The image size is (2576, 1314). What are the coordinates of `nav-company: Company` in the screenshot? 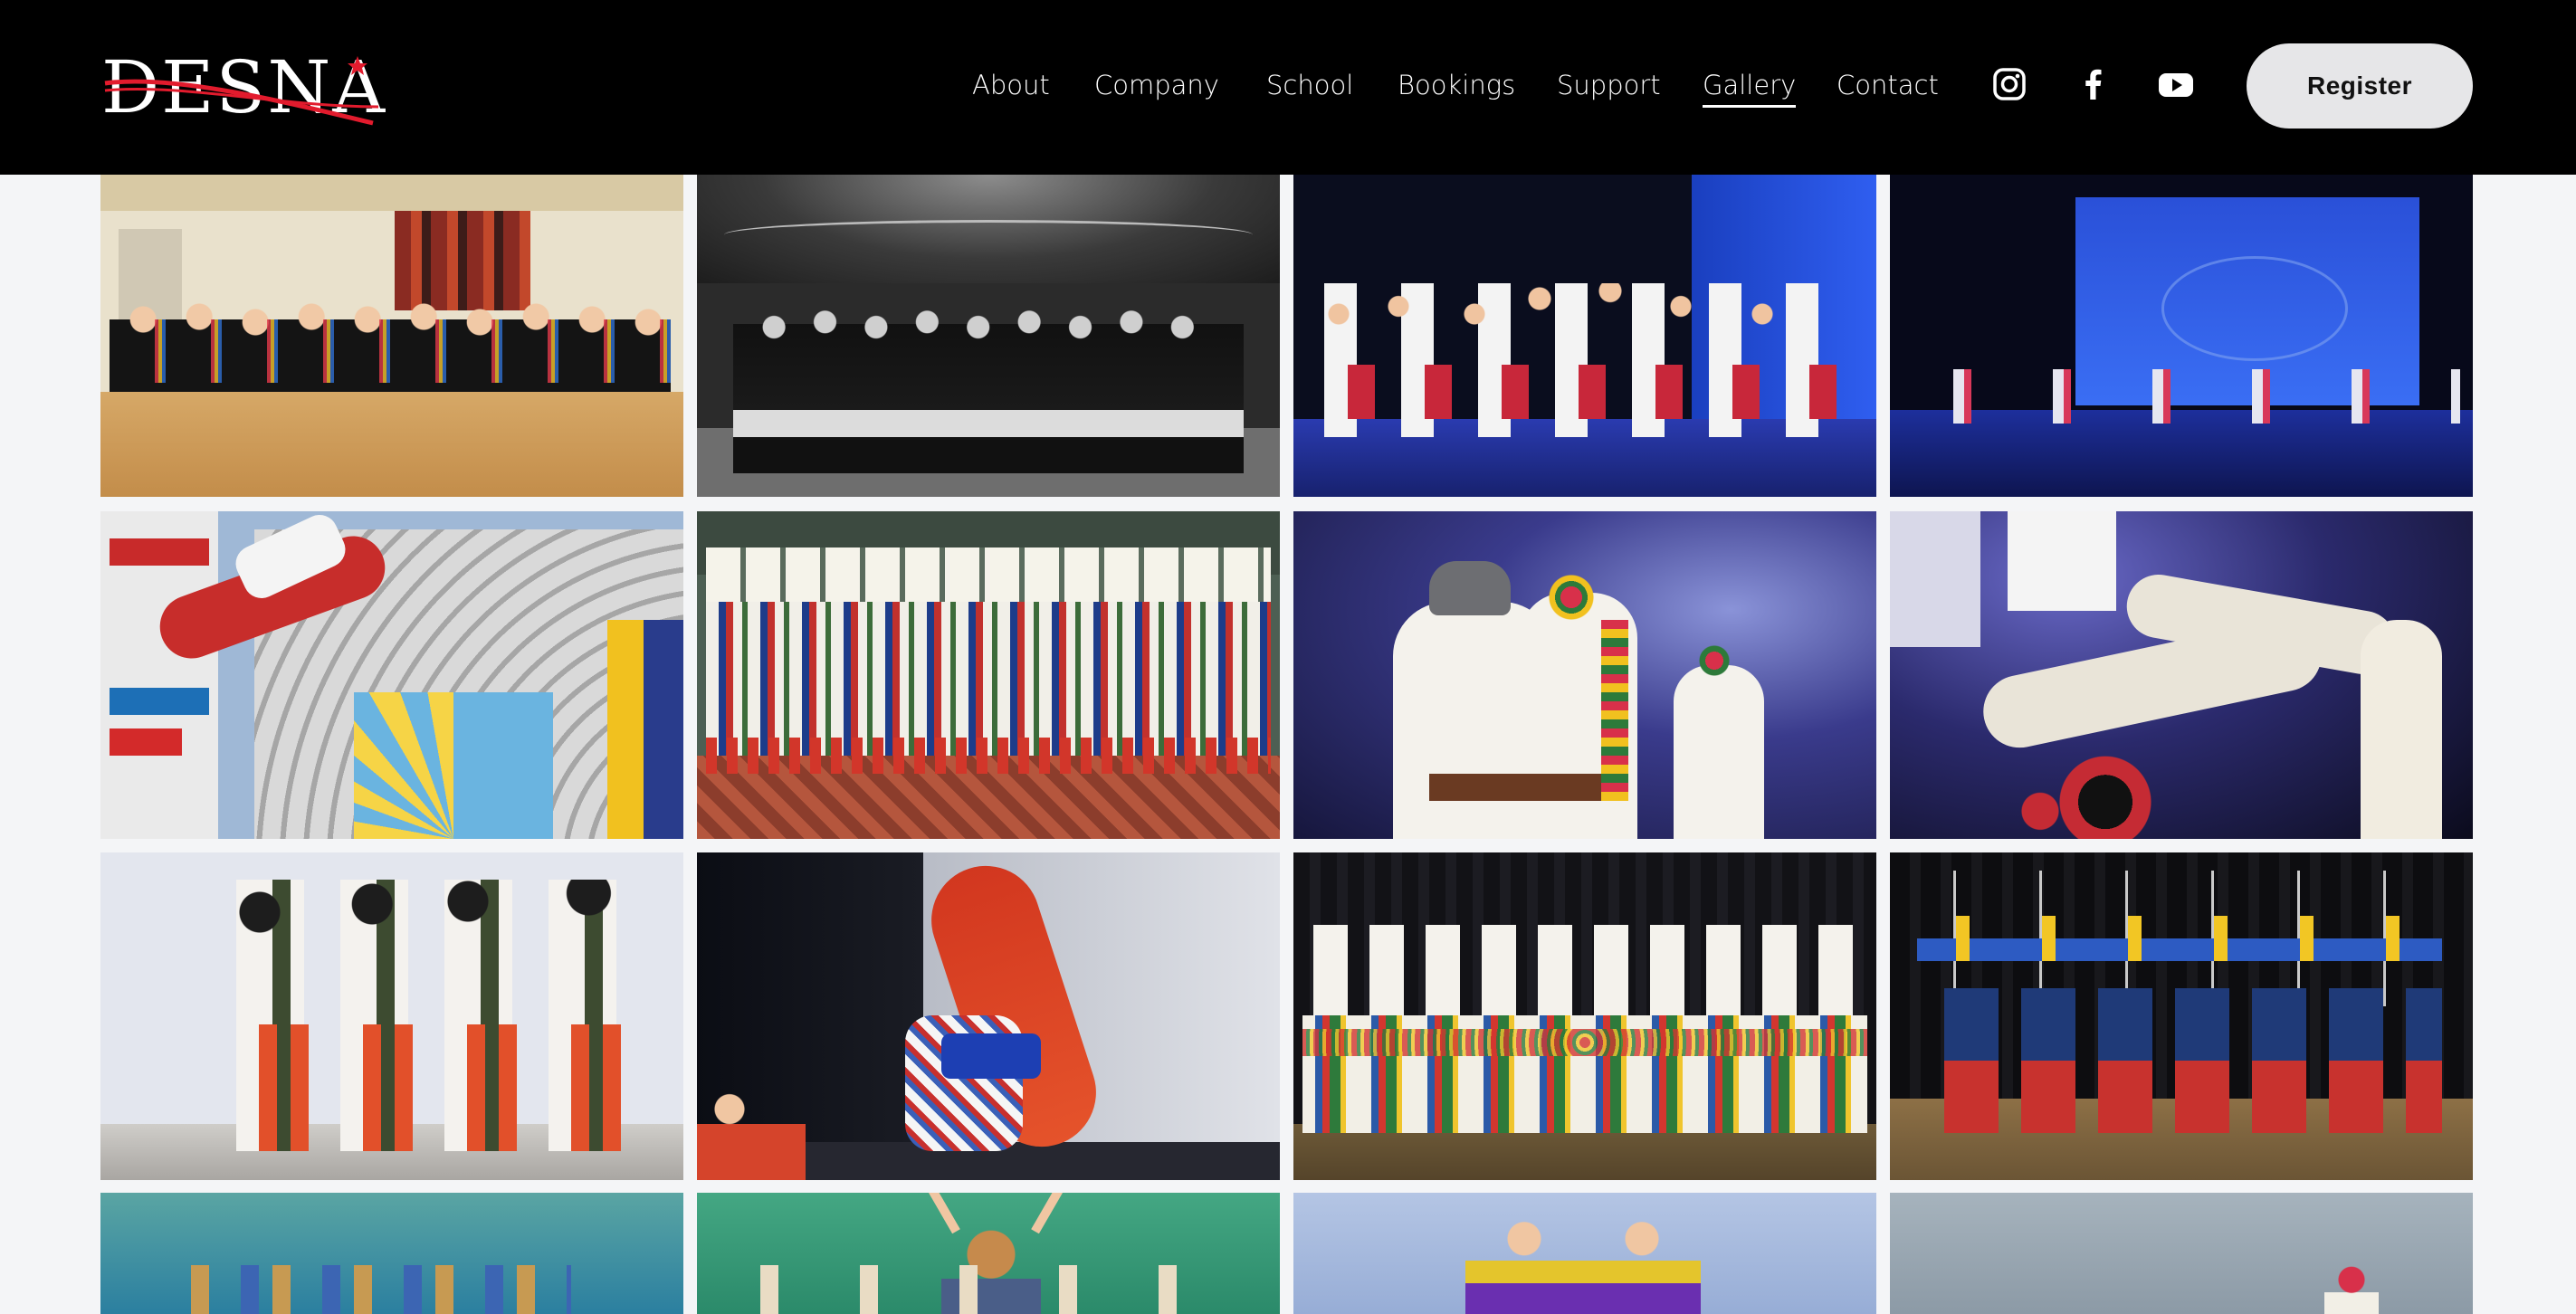 It's located at (1157, 85).